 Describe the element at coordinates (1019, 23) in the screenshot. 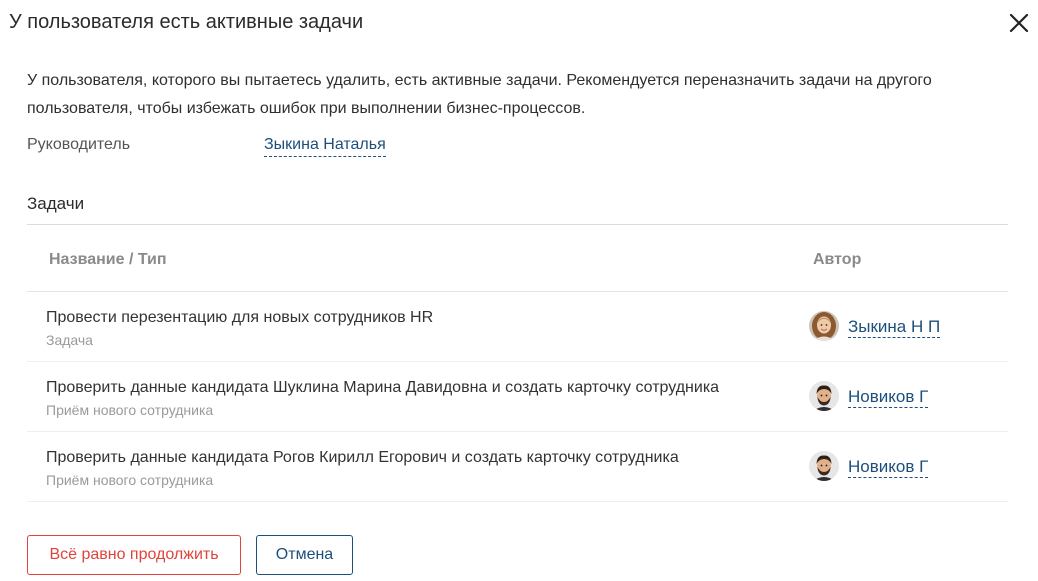

I see `close-icon` at that location.